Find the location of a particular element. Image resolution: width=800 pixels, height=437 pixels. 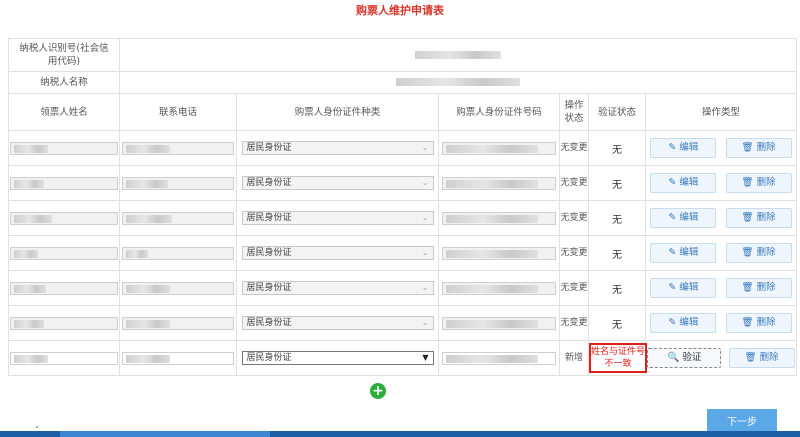

taxpayer-id-redacted is located at coordinates (458, 54).